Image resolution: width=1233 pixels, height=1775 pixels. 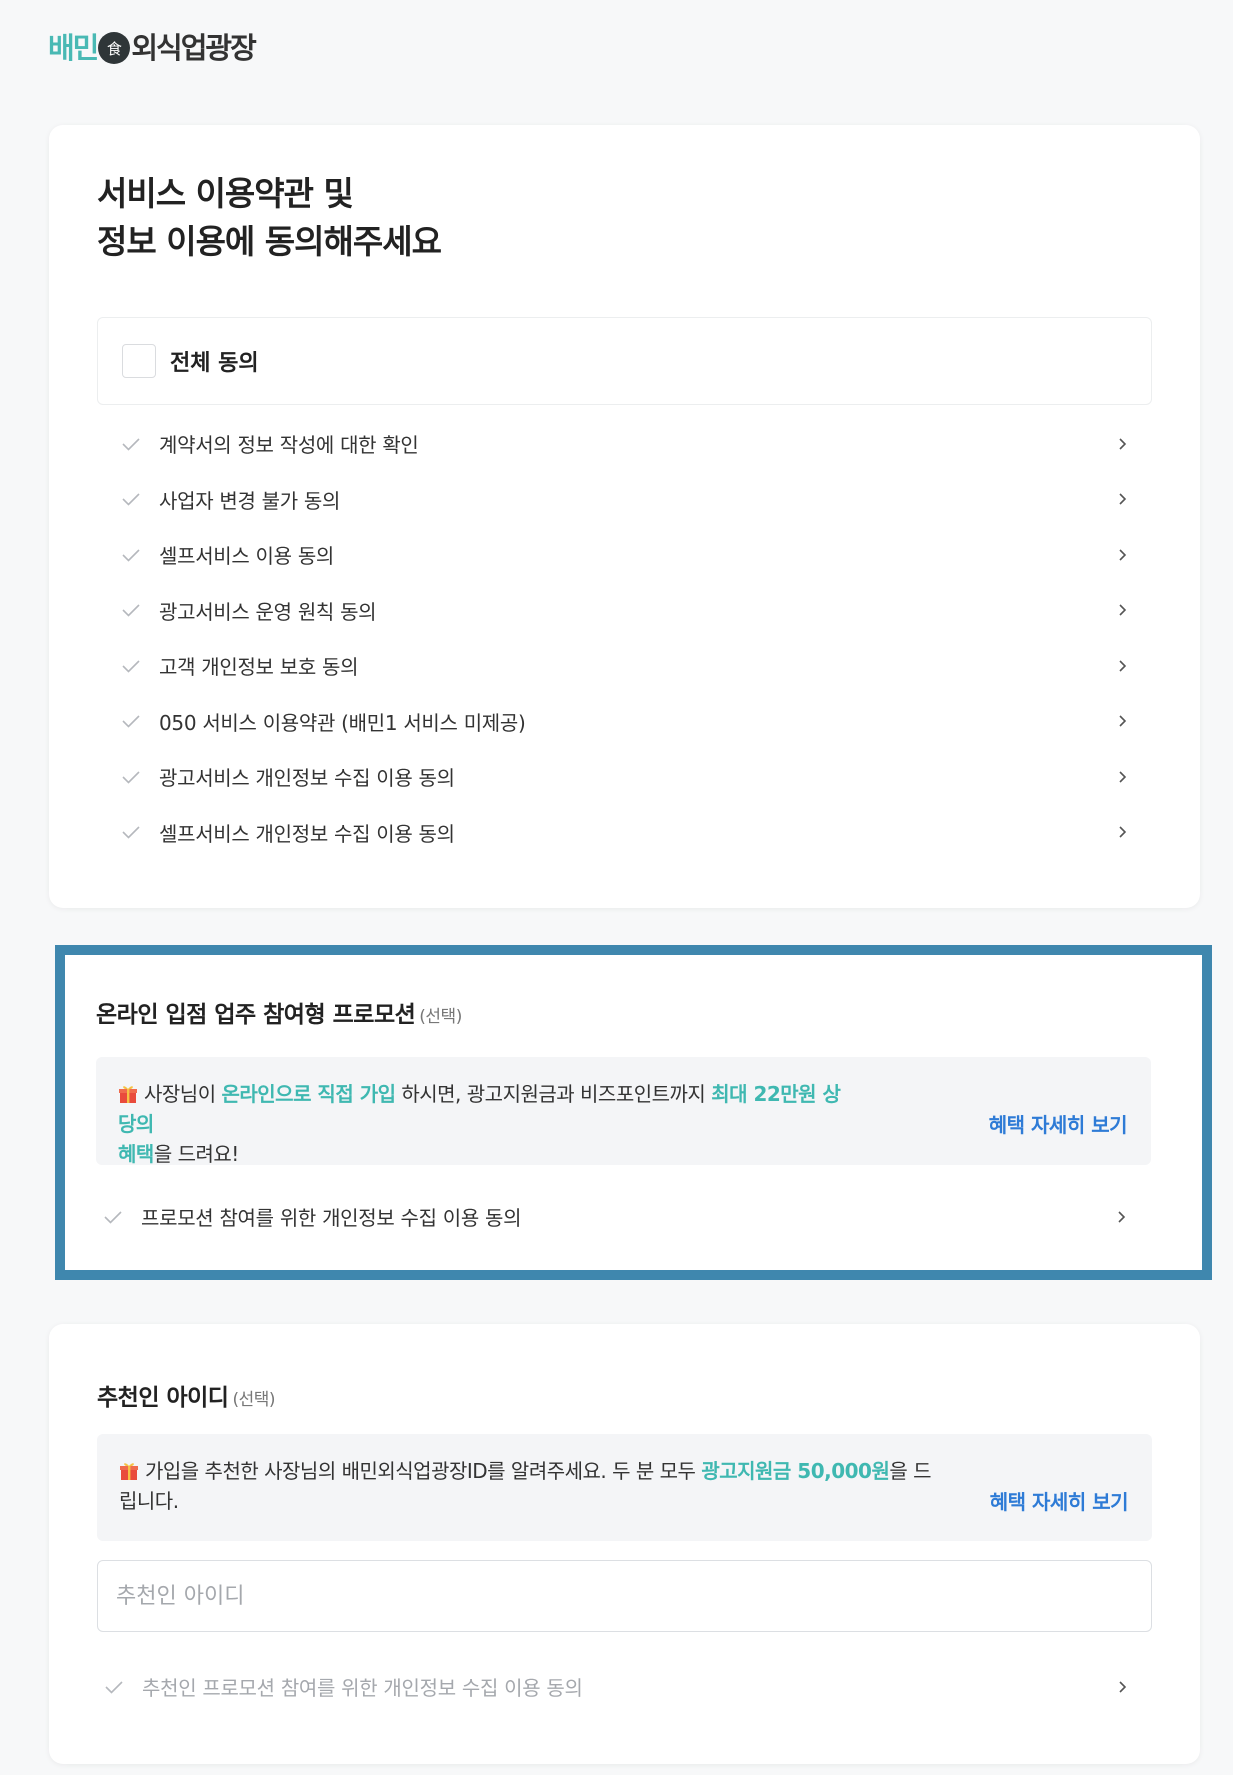 I want to click on promotion-title: 온라인 입점 업주 참여형 프로모션 (선택), so click(x=279, y=1012).